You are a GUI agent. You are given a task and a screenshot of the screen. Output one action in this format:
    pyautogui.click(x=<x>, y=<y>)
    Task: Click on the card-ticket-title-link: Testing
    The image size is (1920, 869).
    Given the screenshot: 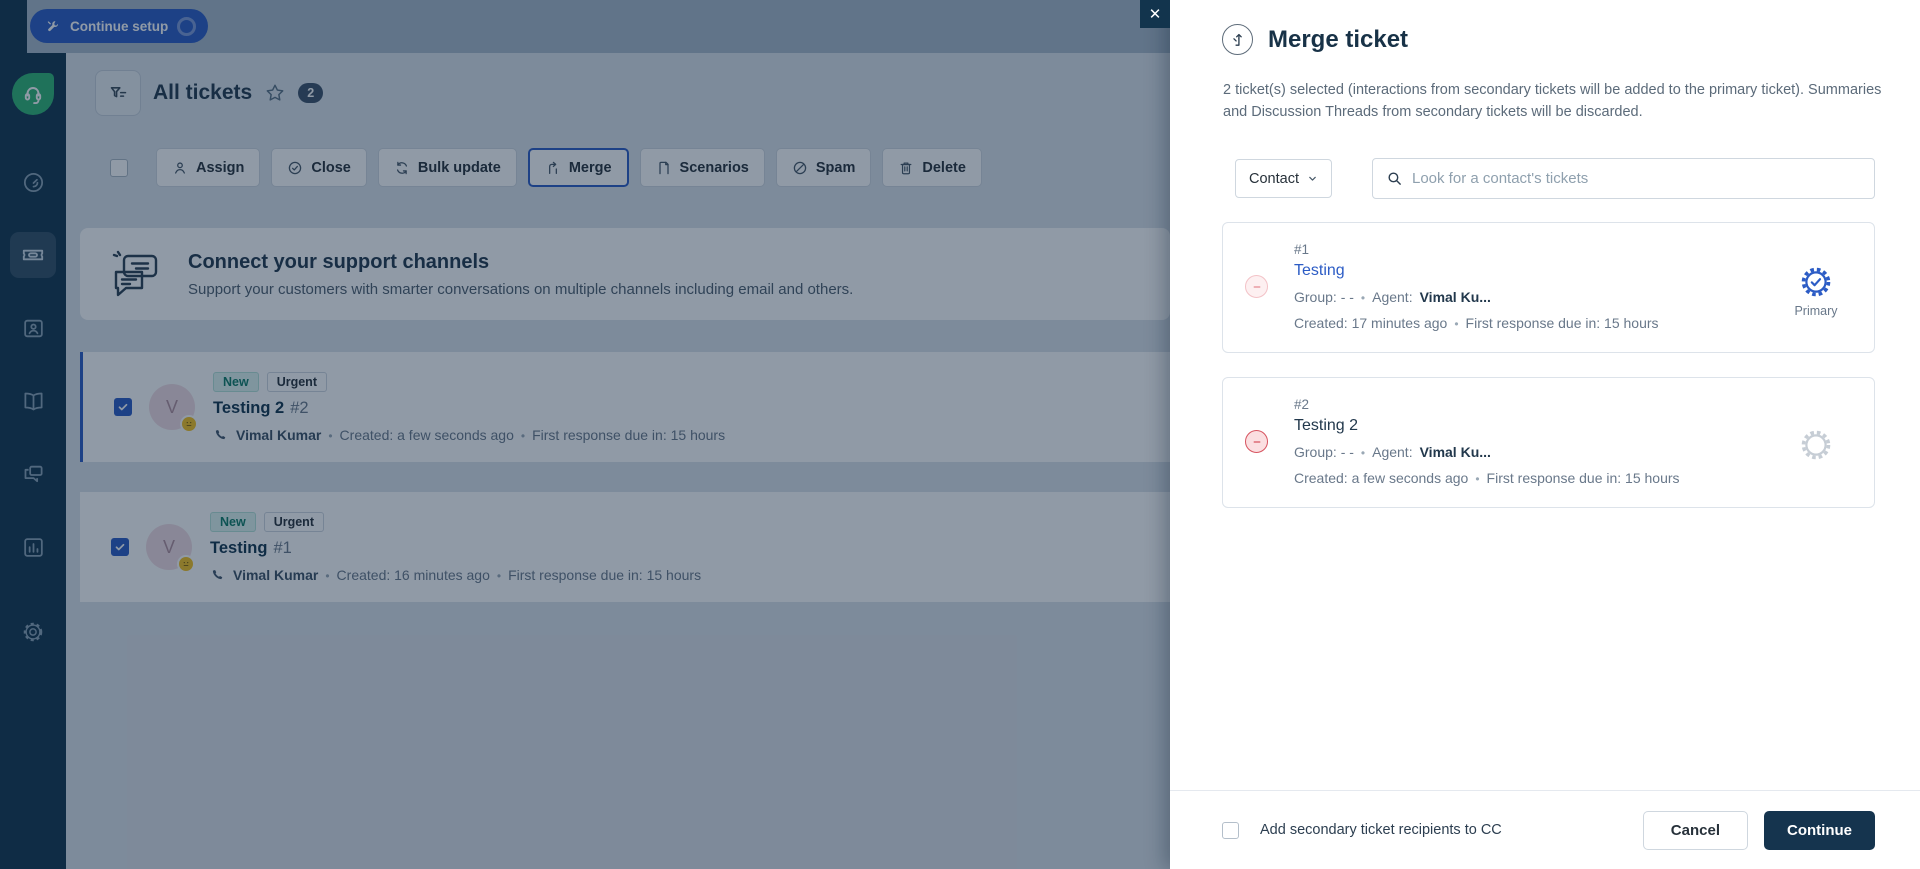 What is the action you would take?
    pyautogui.click(x=1476, y=271)
    